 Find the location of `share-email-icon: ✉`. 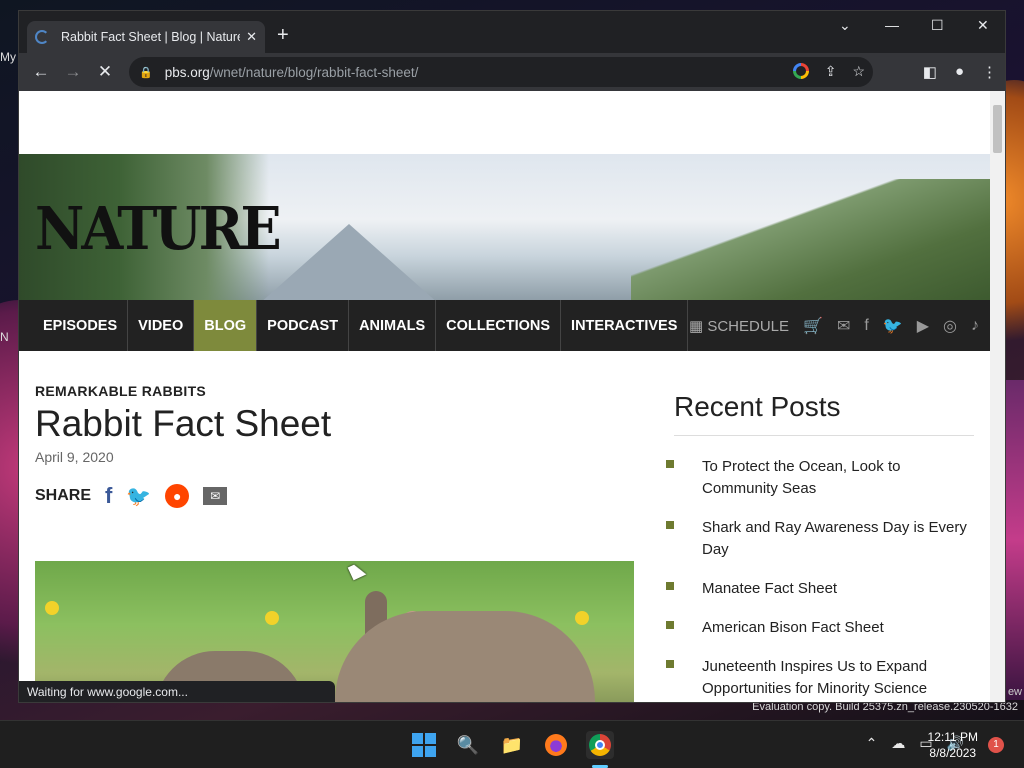

share-email-icon: ✉ is located at coordinates (215, 496).